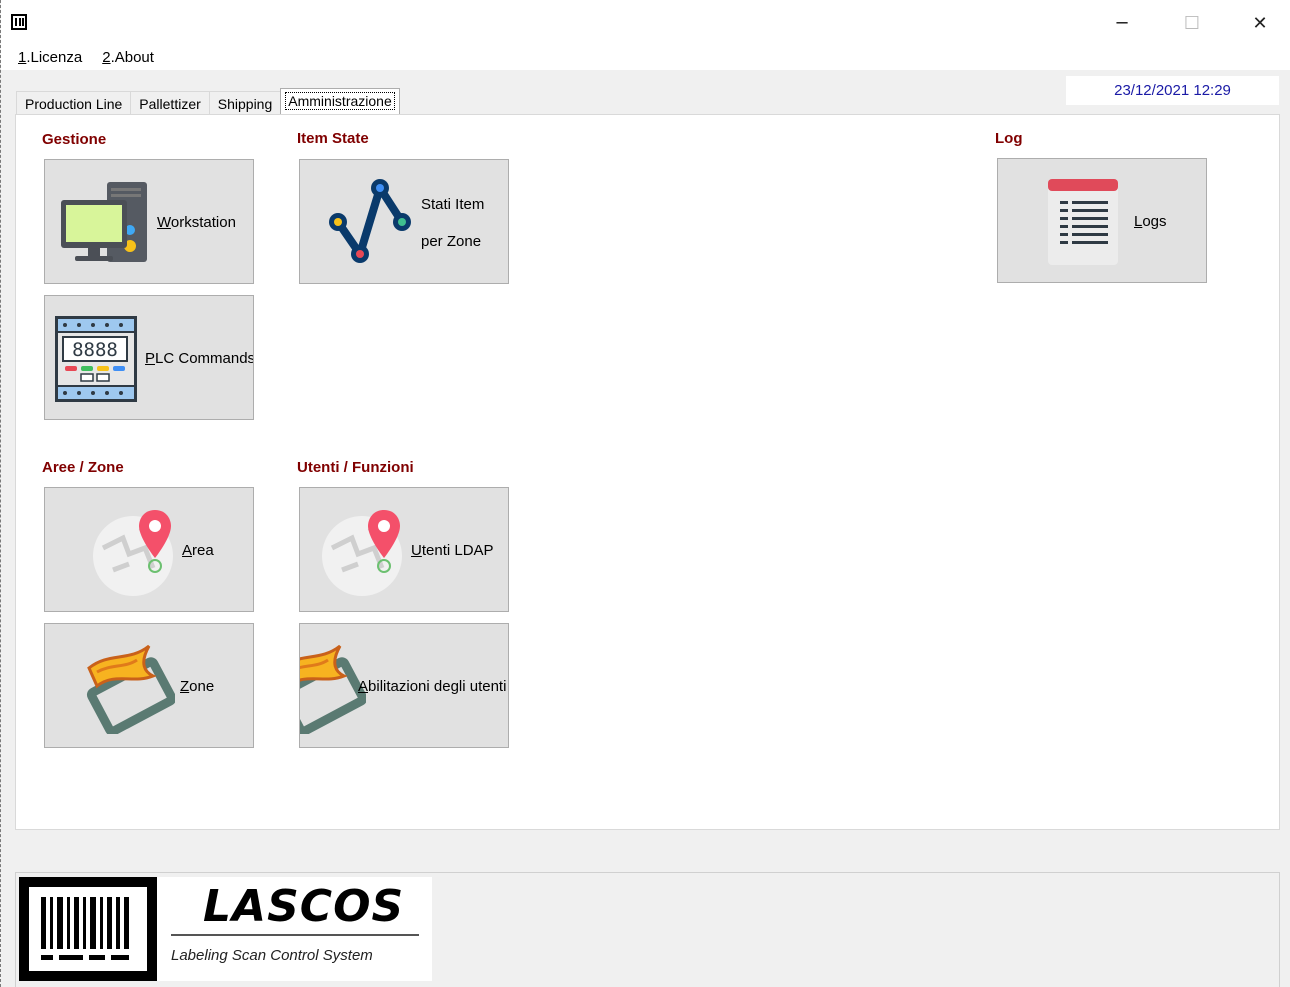 The width and height of the screenshot is (1290, 987). What do you see at coordinates (1260, 23) in the screenshot?
I see `close-button: ✕` at bounding box center [1260, 23].